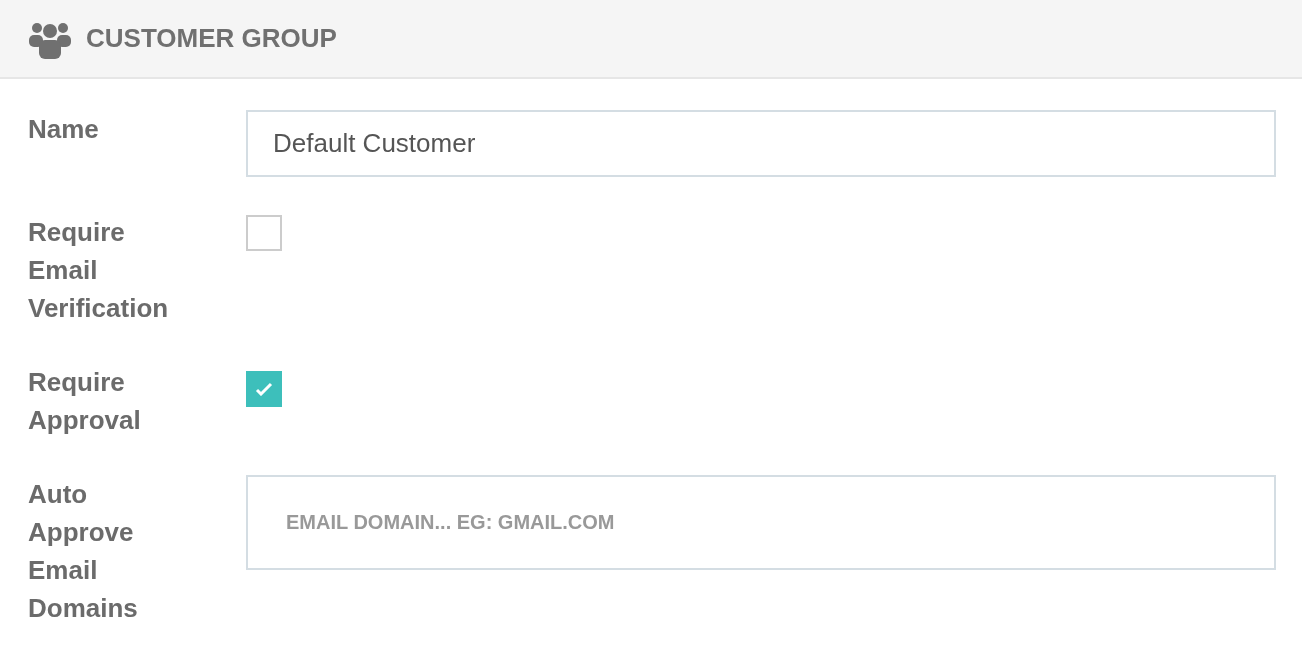 This screenshot has height=654, width=1302. Describe the element at coordinates (85, 401) in the screenshot. I see `field-label: Require Approval` at that location.